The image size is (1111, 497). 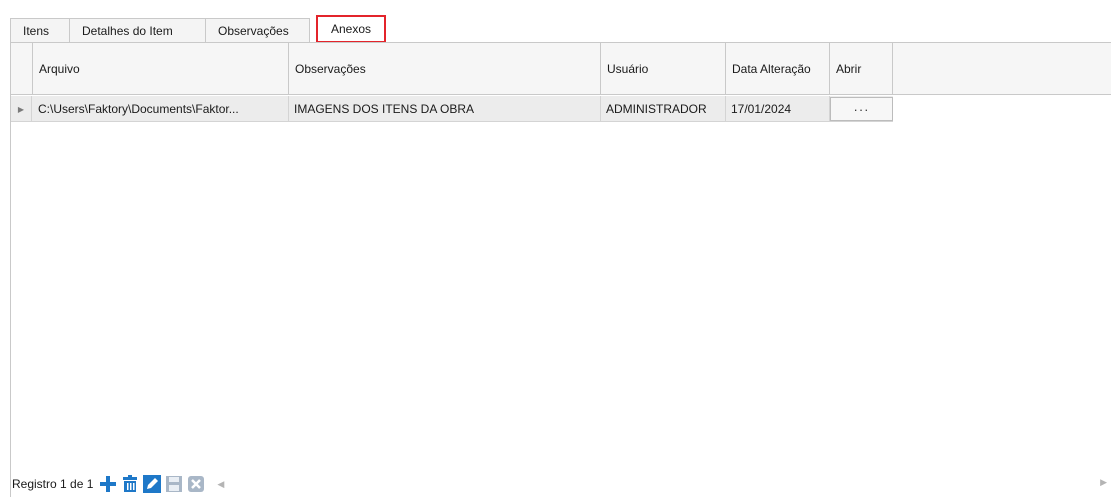 I want to click on data-navigator: Registro 1 de 1 ◀ ▶, so click(x=560, y=484).